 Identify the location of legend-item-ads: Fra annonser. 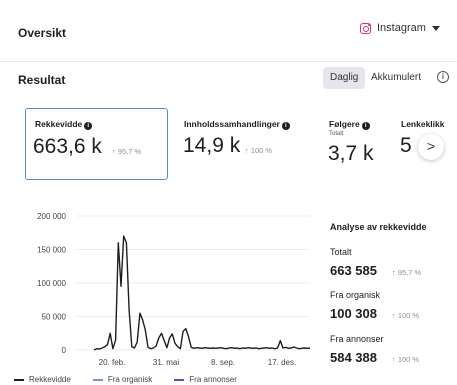
(205, 379).